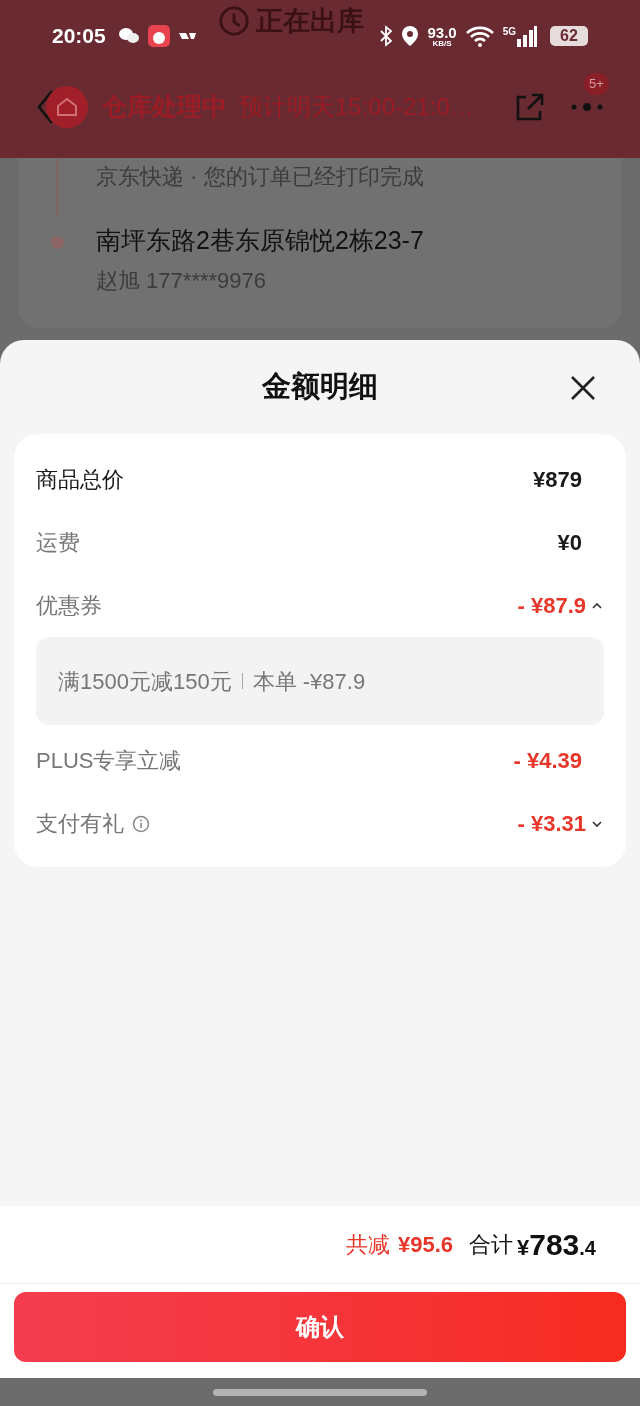 This screenshot has height=1406, width=640. Describe the element at coordinates (569, 543) in the screenshot. I see `price-amount: ¥0` at that location.